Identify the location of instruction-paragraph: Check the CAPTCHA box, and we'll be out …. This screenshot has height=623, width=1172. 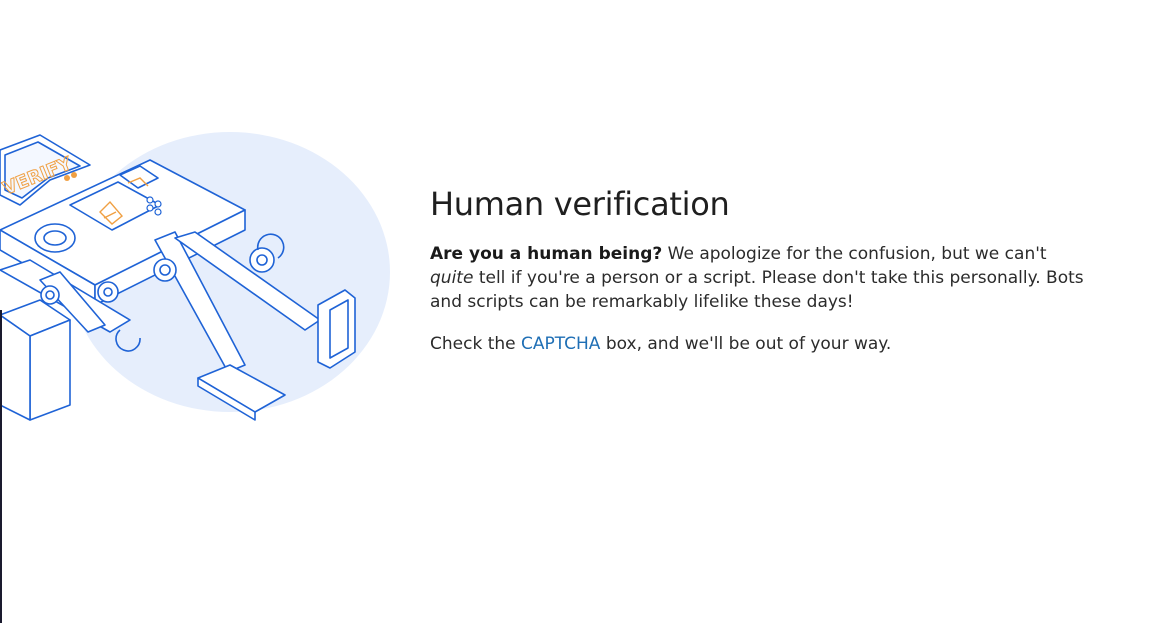
(760, 344).